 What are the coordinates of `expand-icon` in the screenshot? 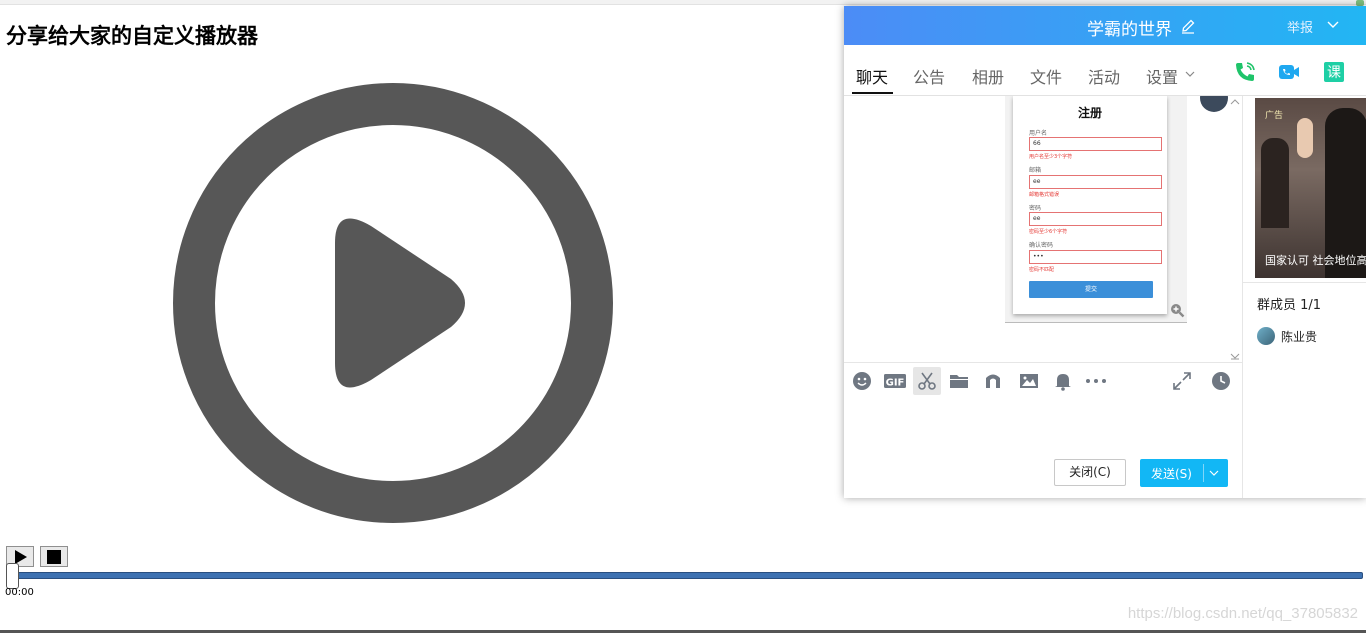 It's located at (1182, 381).